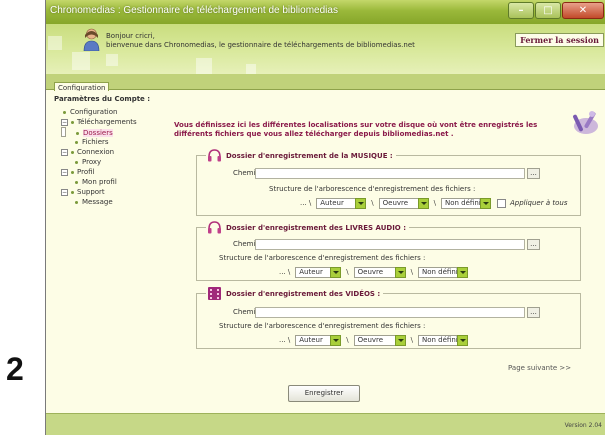 This screenshot has width=605, height=435. Describe the element at coordinates (99, 122) in the screenshot. I see `tree-item-telechargements: − Téléchargements` at that location.